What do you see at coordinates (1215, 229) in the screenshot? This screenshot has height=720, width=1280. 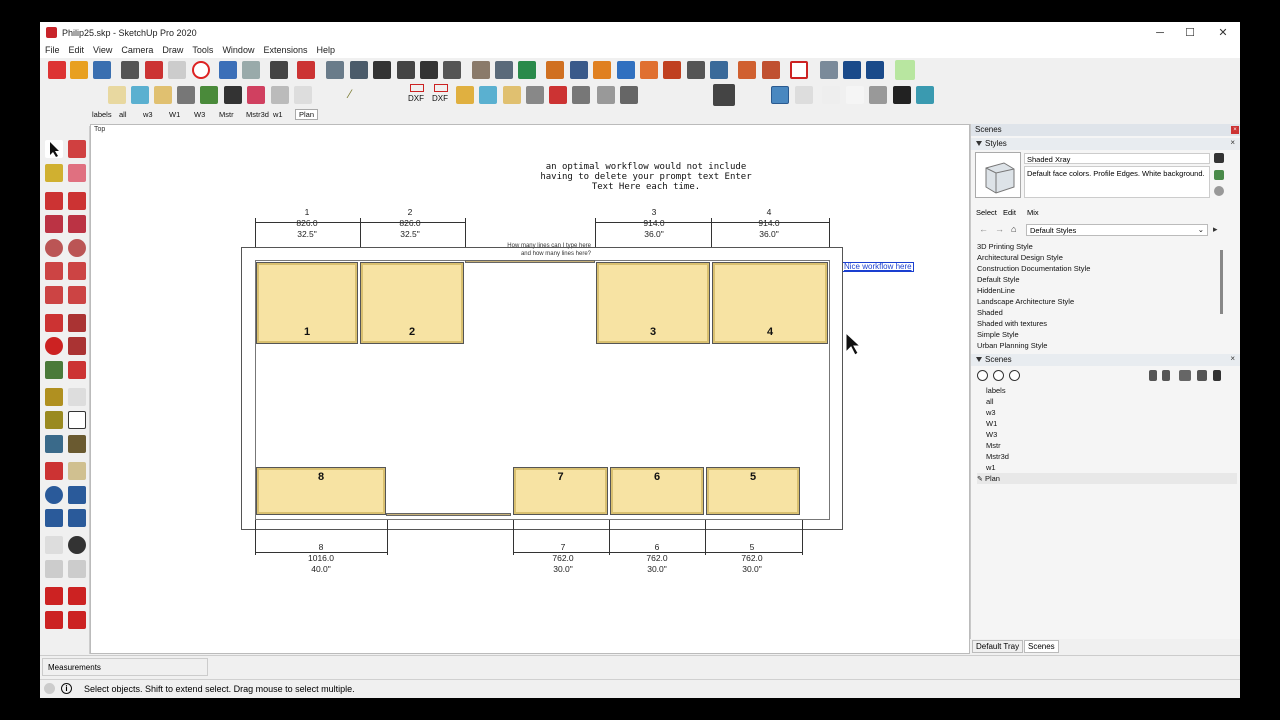 I see `details-arrow-icon: ▸` at bounding box center [1215, 229].